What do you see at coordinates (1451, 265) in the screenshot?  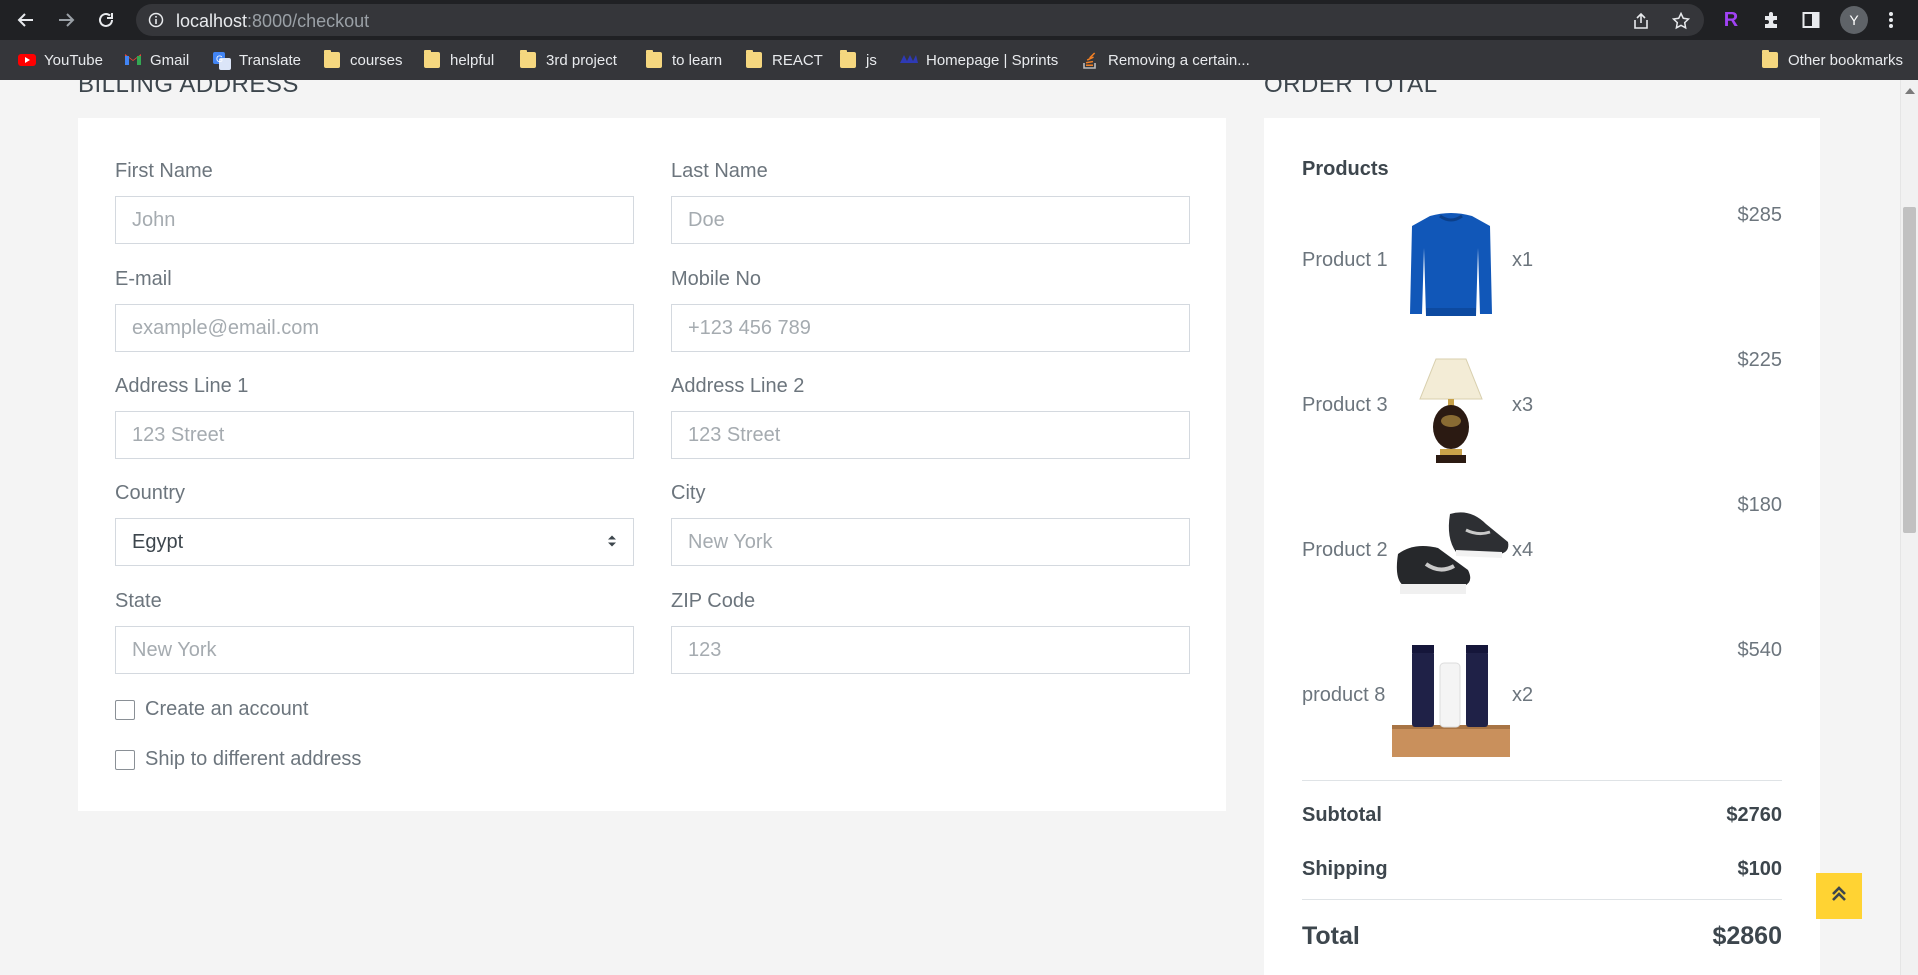 I see `product-image-sweater` at bounding box center [1451, 265].